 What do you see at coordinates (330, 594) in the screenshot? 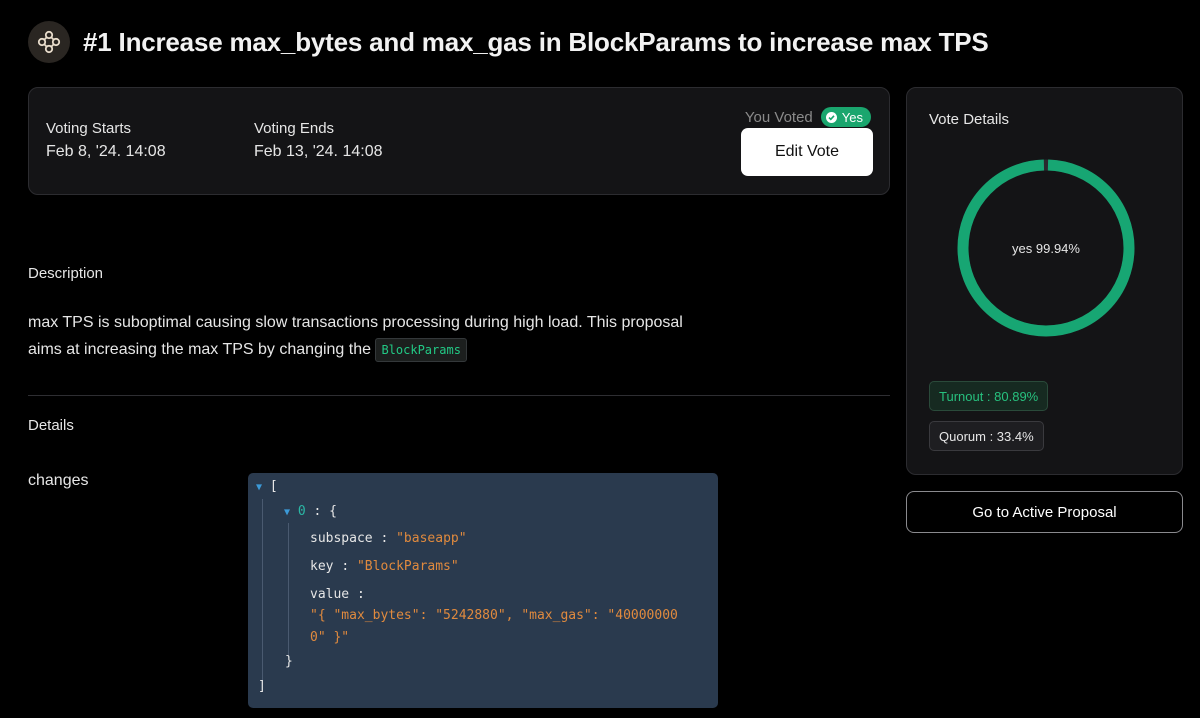
I see `json-key-value: value` at bounding box center [330, 594].